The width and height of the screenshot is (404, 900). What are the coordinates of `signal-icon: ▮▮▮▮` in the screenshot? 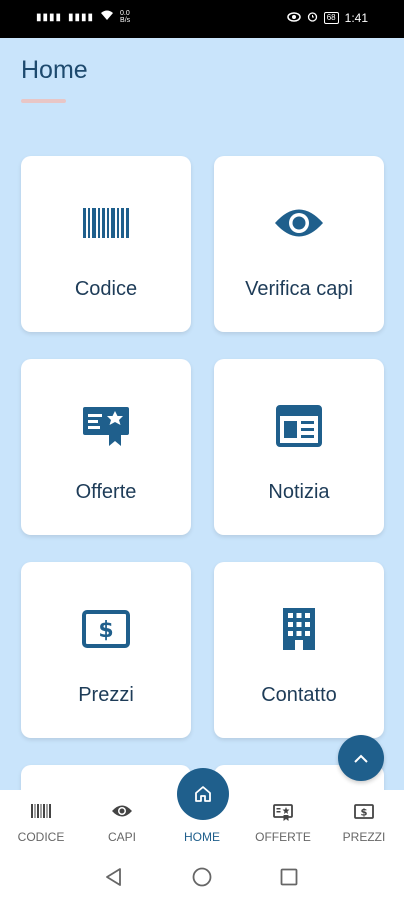 It's located at (49, 17).